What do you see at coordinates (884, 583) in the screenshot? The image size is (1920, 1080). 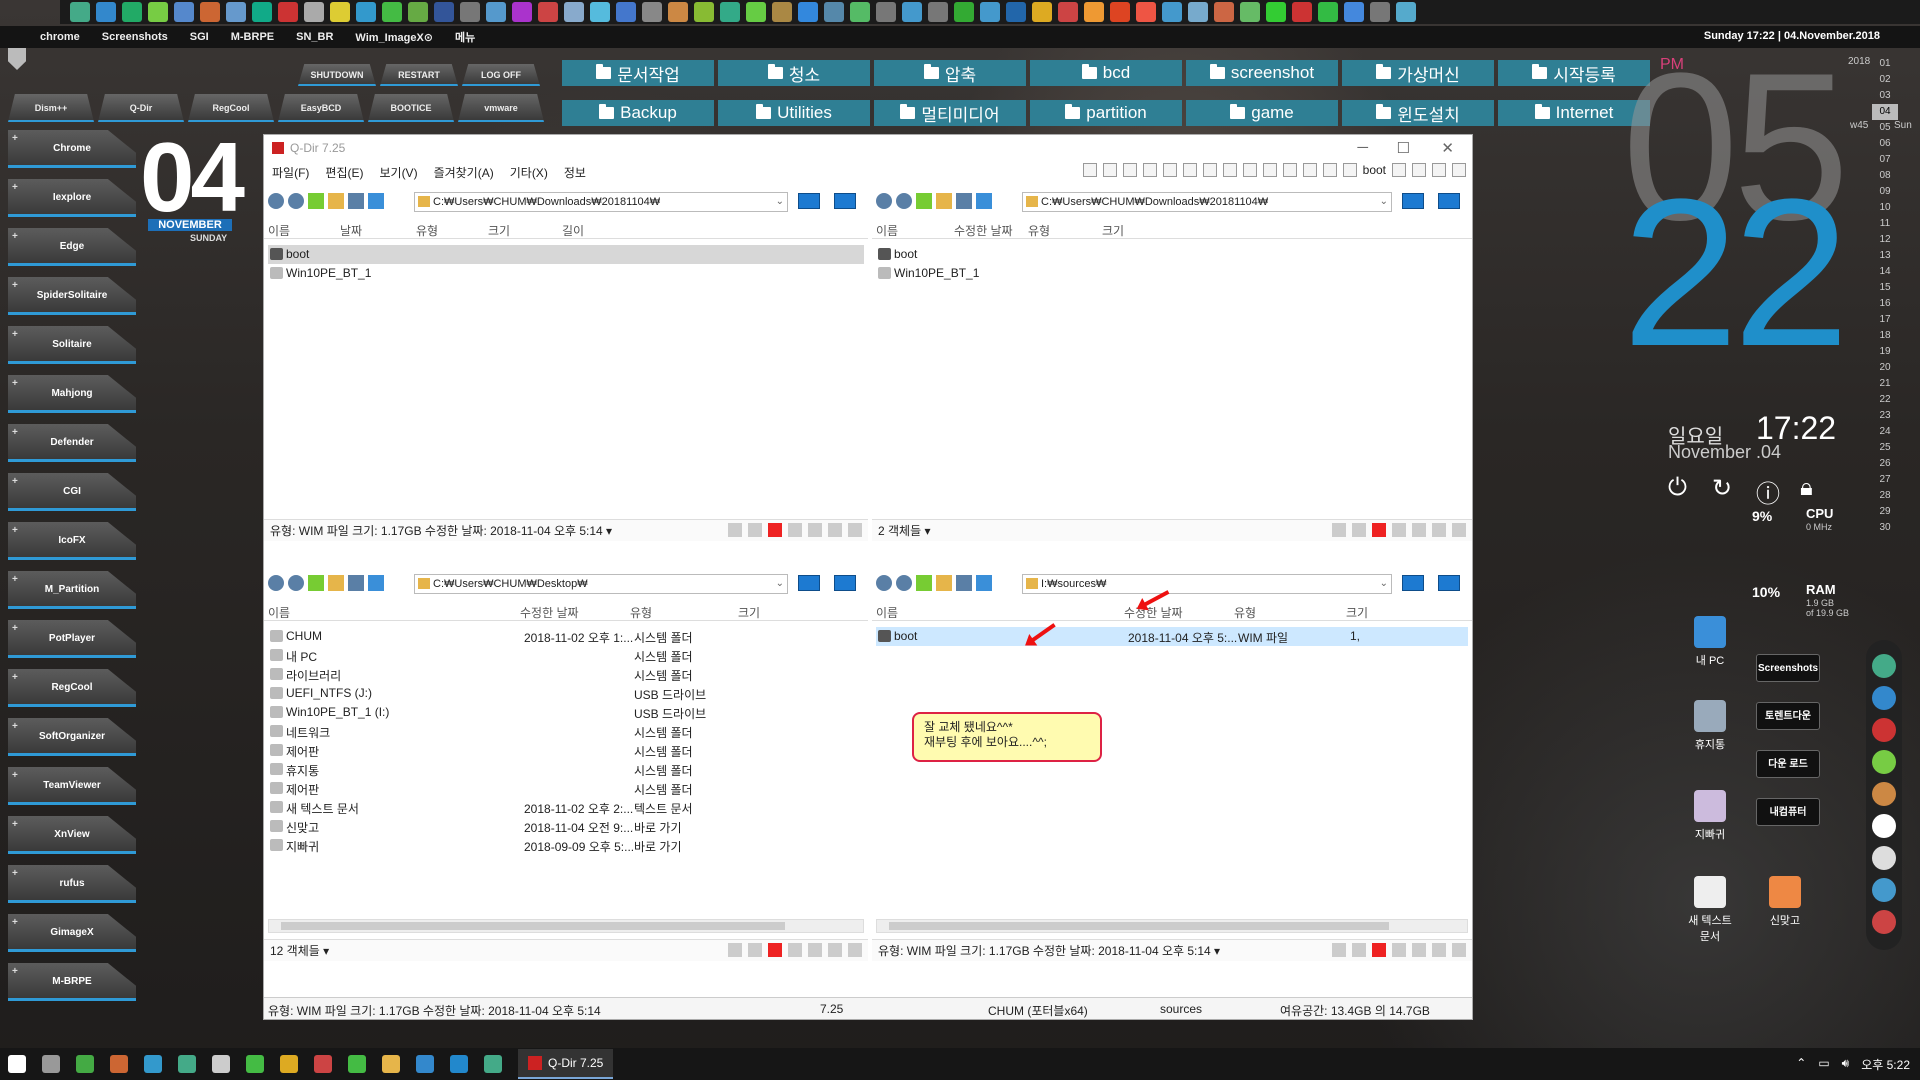 I see `back-icon` at bounding box center [884, 583].